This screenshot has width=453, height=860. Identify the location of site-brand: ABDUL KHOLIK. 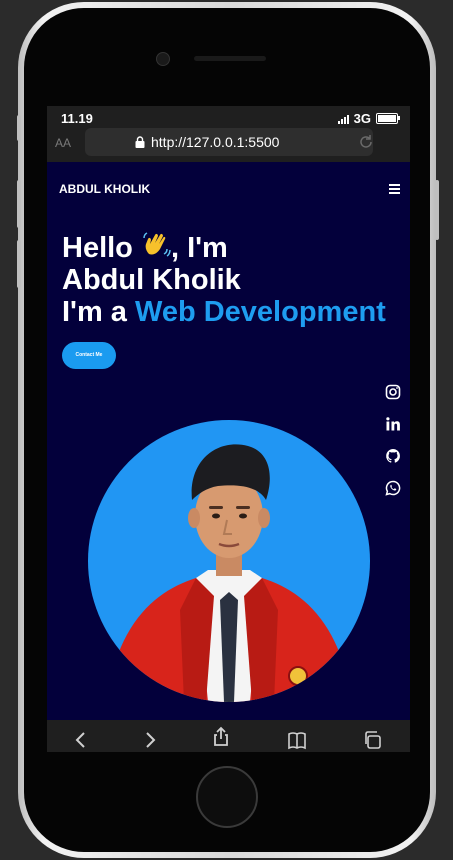
(104, 189).